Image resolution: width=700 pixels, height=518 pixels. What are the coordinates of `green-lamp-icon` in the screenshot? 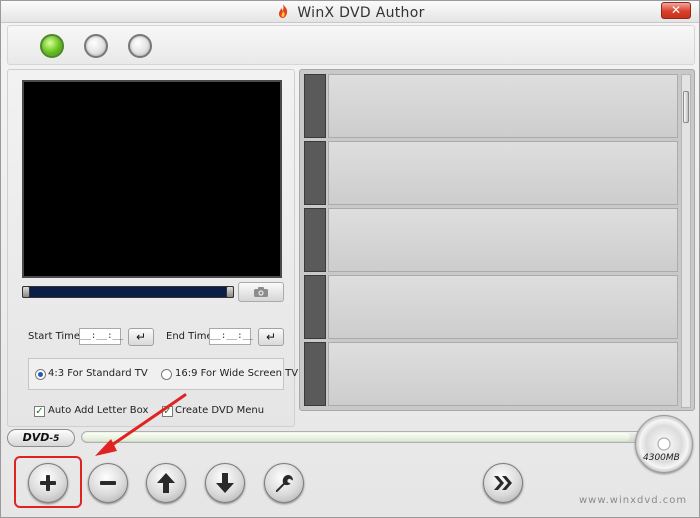 It's located at (52, 46).